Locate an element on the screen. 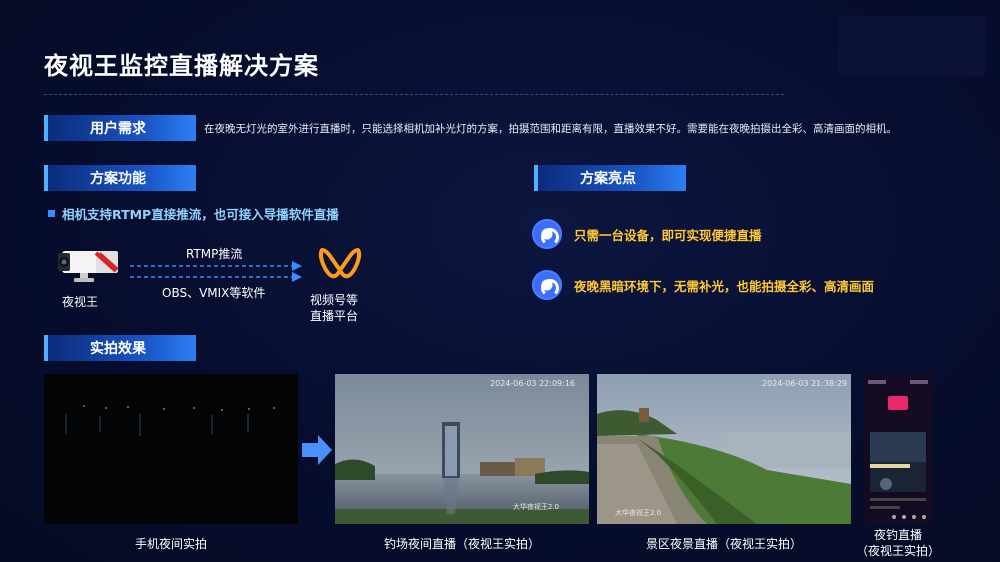  photo-phone-night is located at coordinates (171, 449).